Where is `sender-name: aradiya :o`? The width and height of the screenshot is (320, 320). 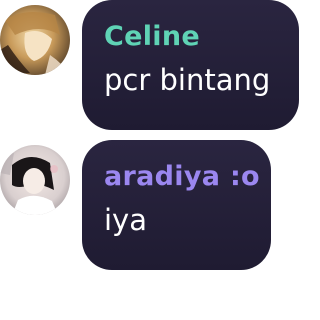
sender-name: aradiya :o is located at coordinates (182, 177).